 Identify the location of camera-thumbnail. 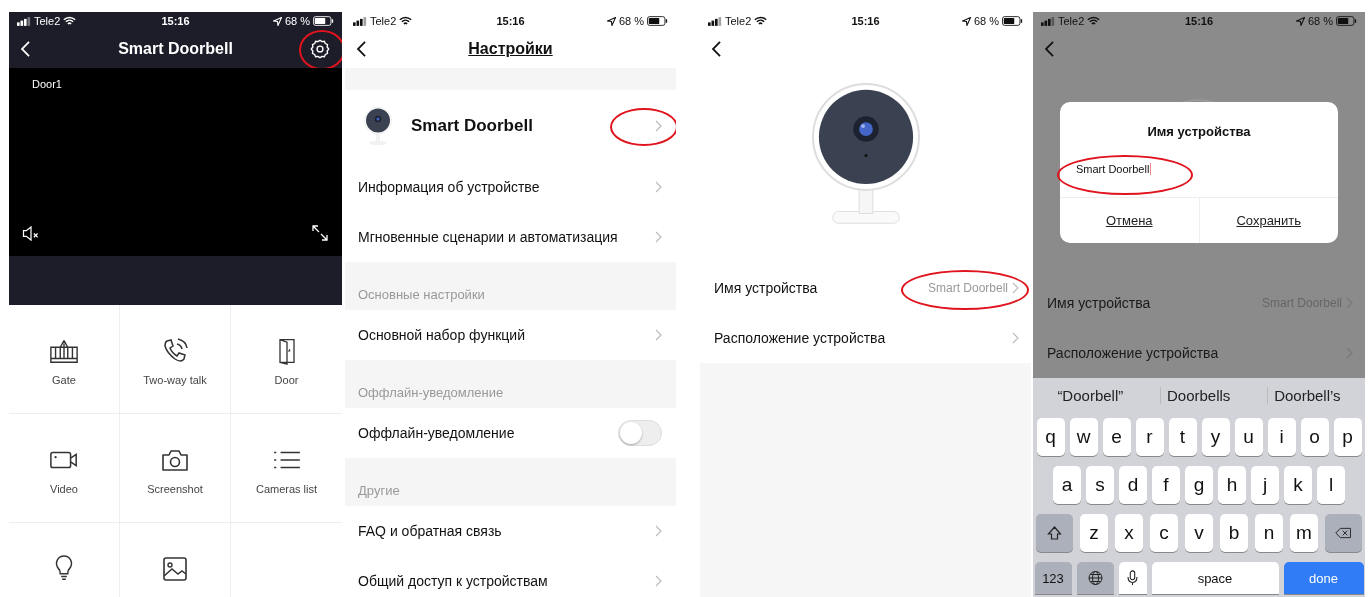
(378, 126).